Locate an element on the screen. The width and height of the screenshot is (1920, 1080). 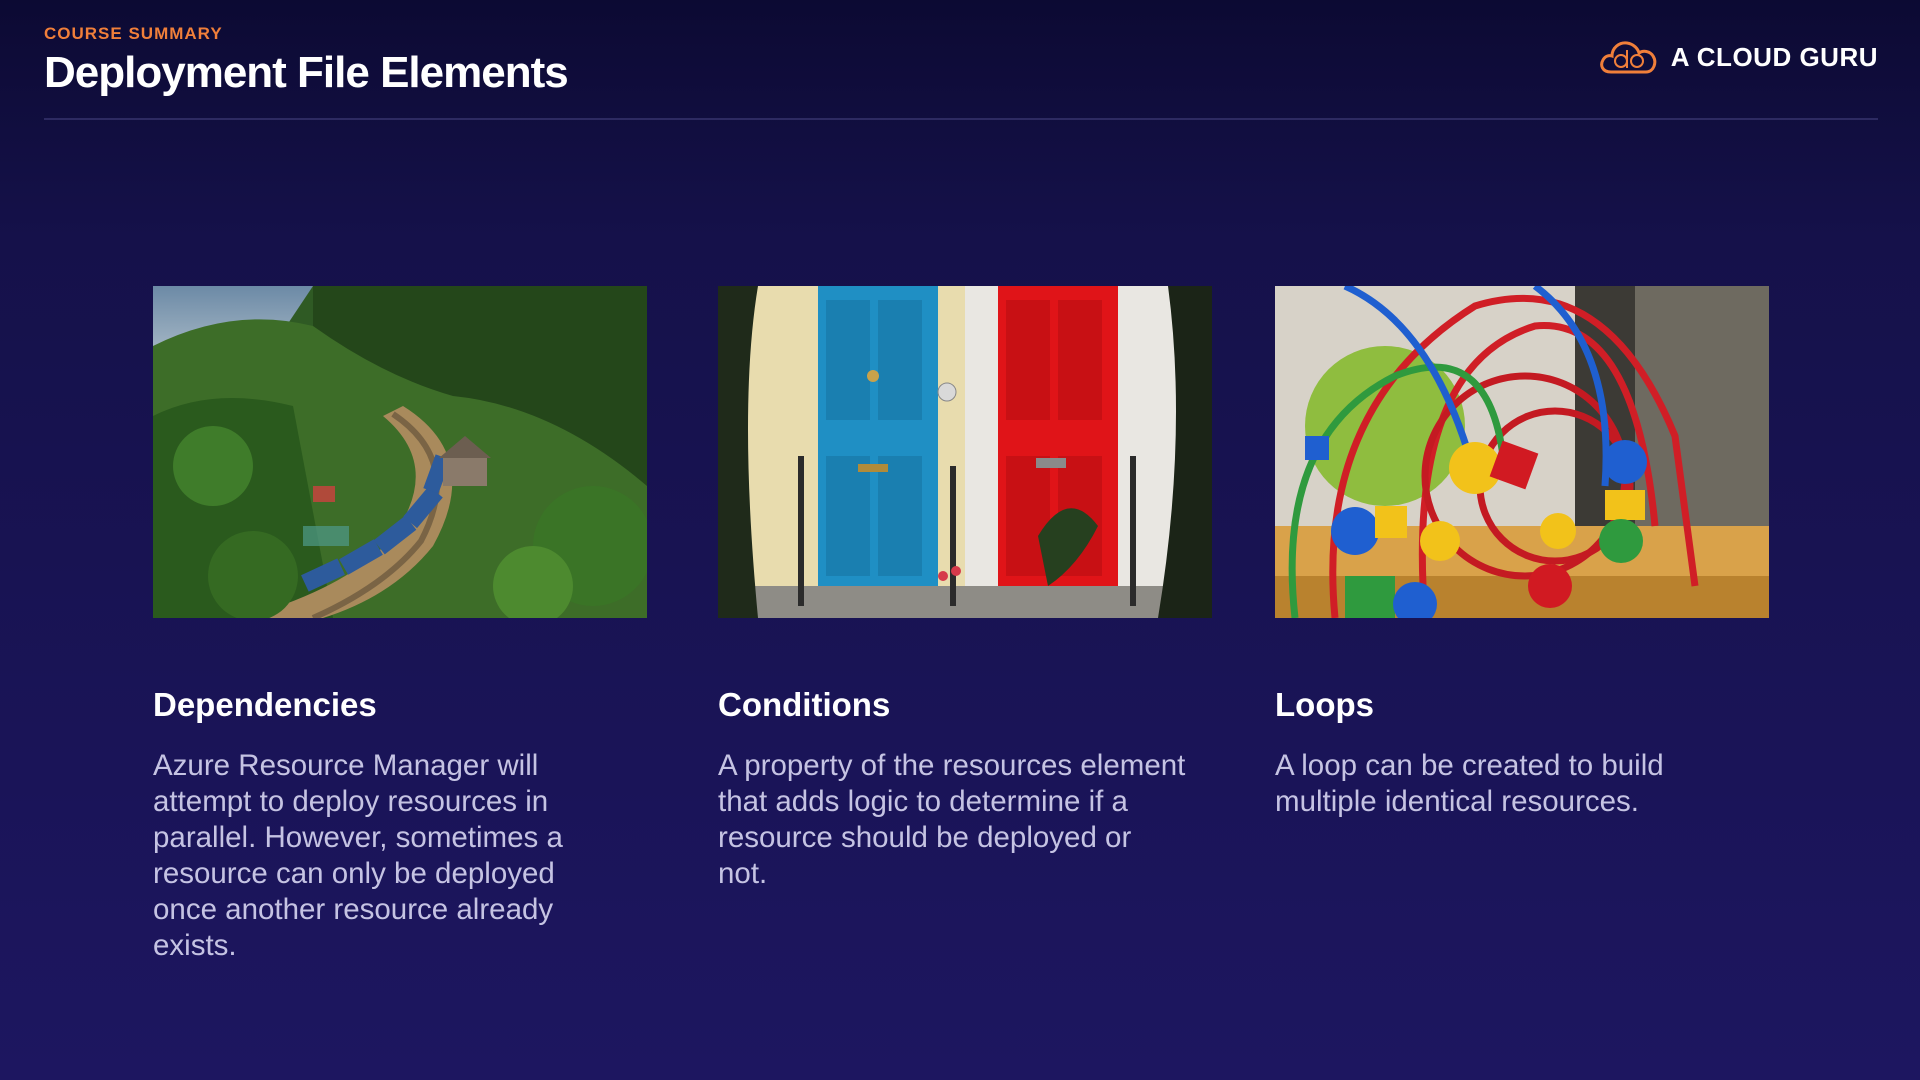
course-summary-label: COURSE SUMMARY is located at coordinates (133, 33).